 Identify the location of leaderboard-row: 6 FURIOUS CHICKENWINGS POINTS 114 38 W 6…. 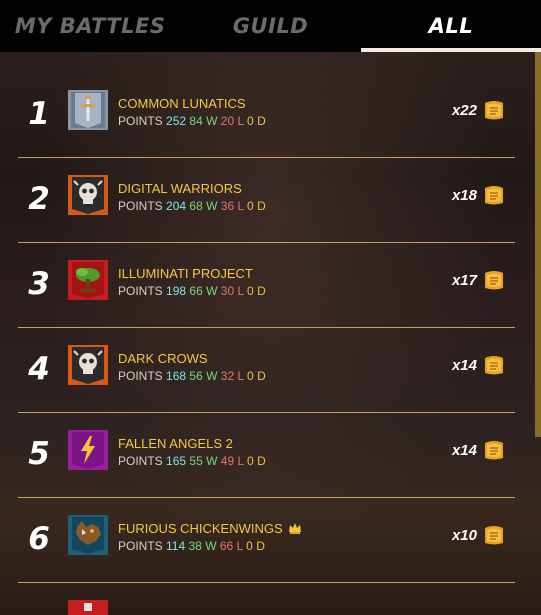
(266, 540).